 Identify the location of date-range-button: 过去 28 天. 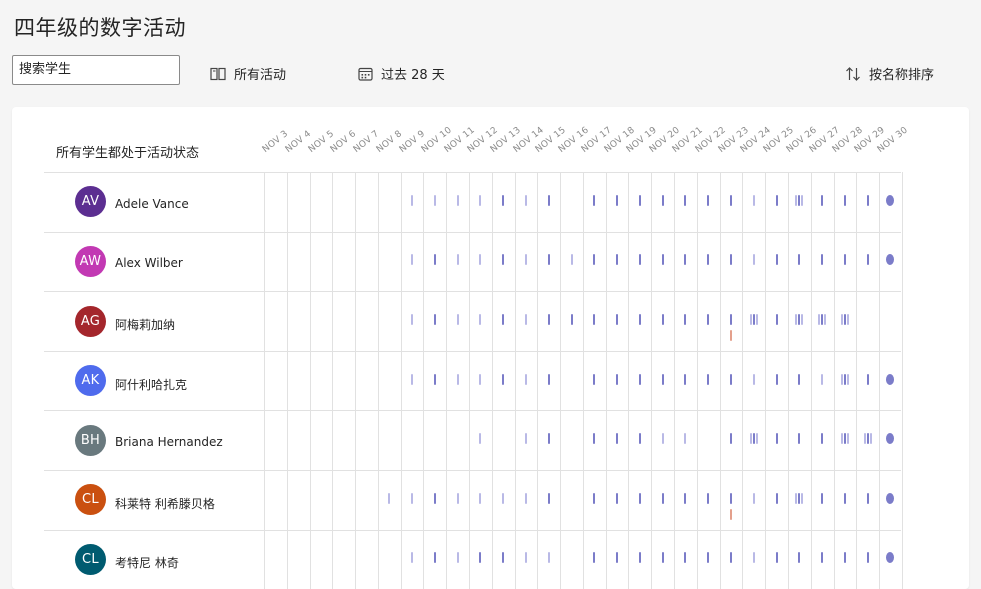
(401, 73).